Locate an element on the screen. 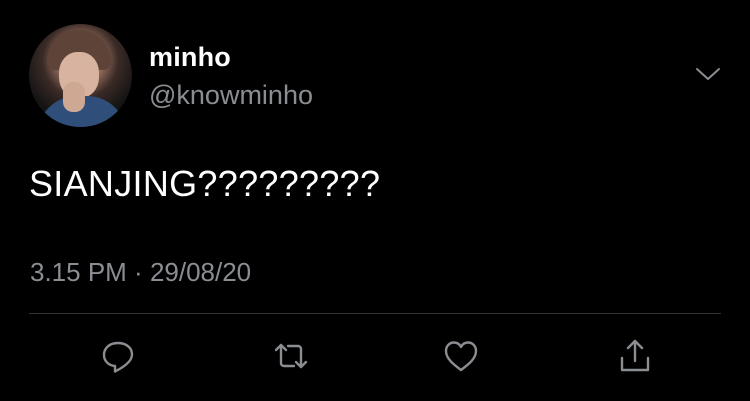 Image resolution: width=750 pixels, height=401 pixels. reply-icon is located at coordinates (118, 357).